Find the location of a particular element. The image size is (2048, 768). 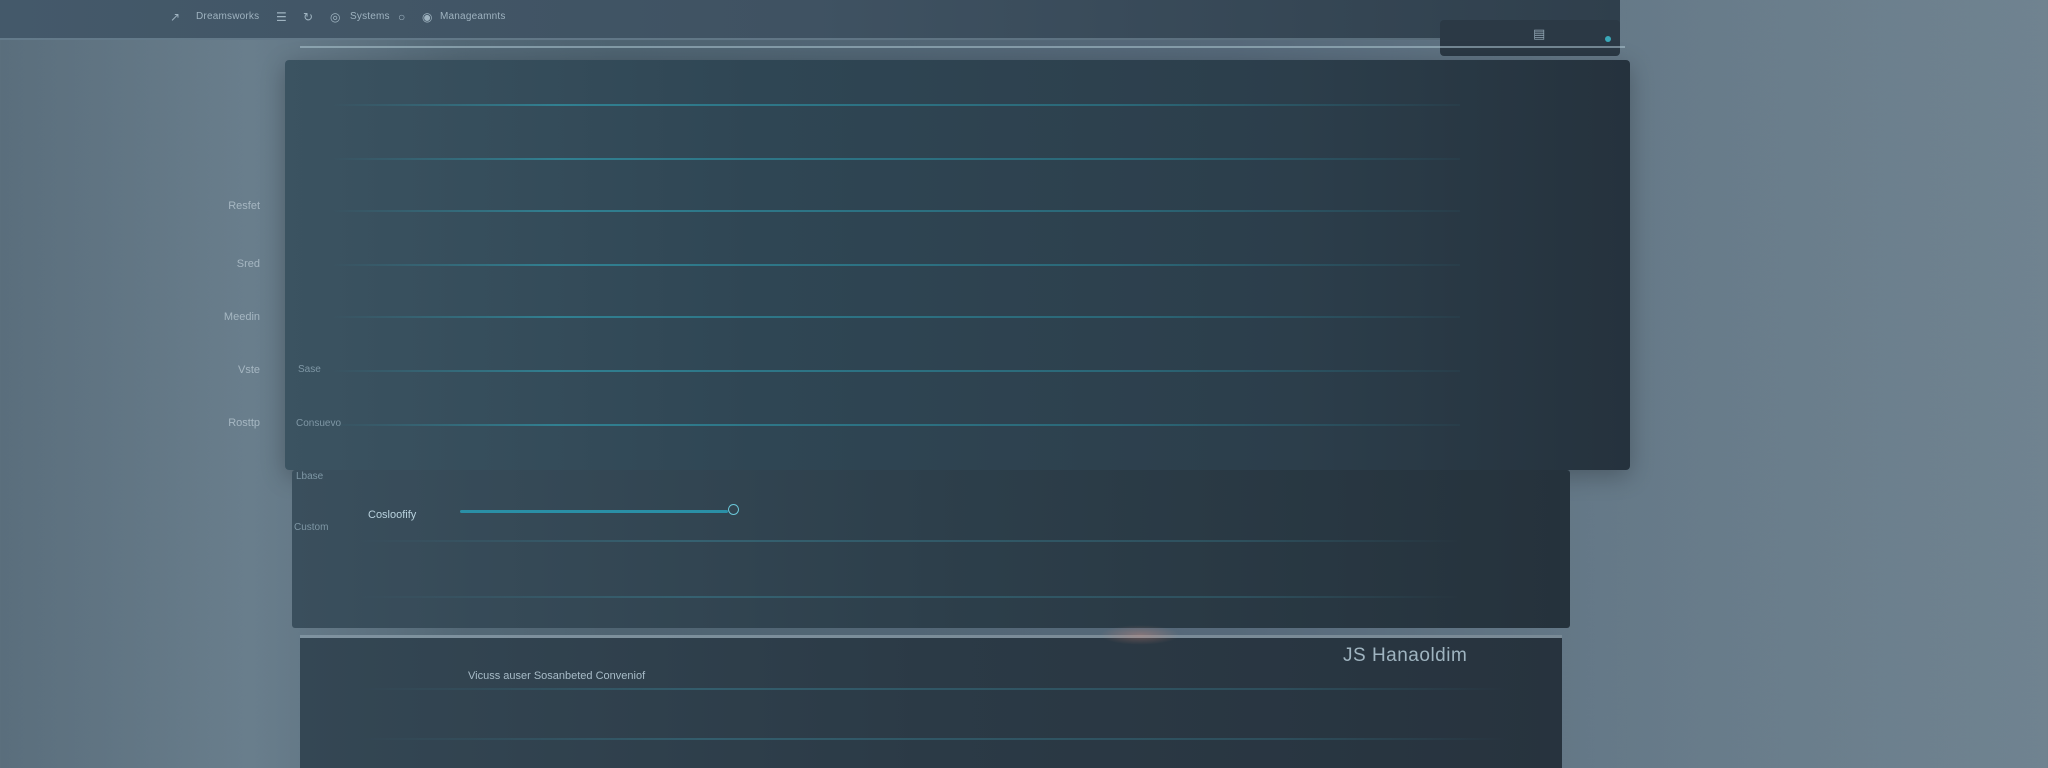

row-label-custom: Custom is located at coordinates (311, 527).